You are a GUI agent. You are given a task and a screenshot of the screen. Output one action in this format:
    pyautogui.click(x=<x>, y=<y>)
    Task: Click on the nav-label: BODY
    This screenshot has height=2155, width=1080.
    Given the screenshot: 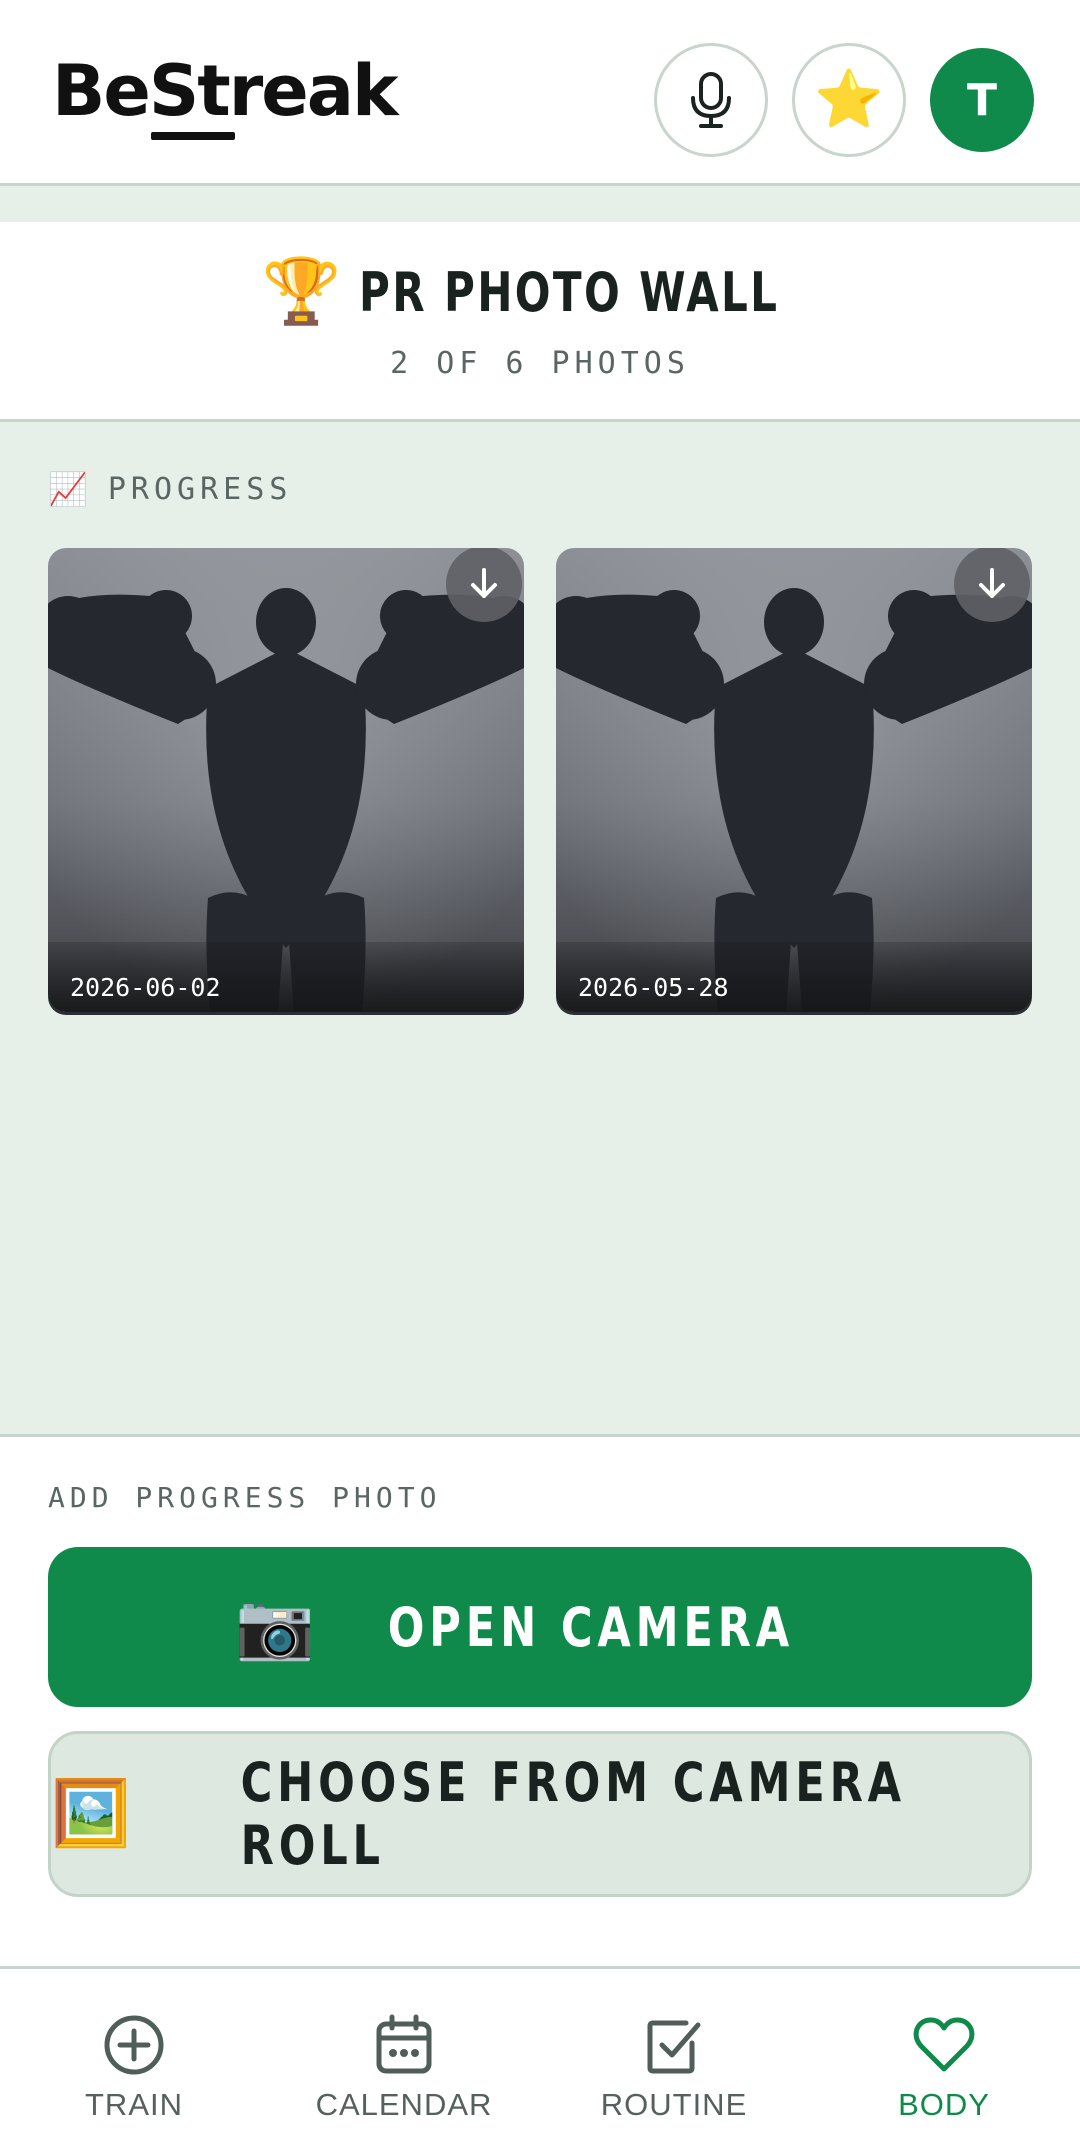 What is the action you would take?
    pyautogui.click(x=944, y=2104)
    